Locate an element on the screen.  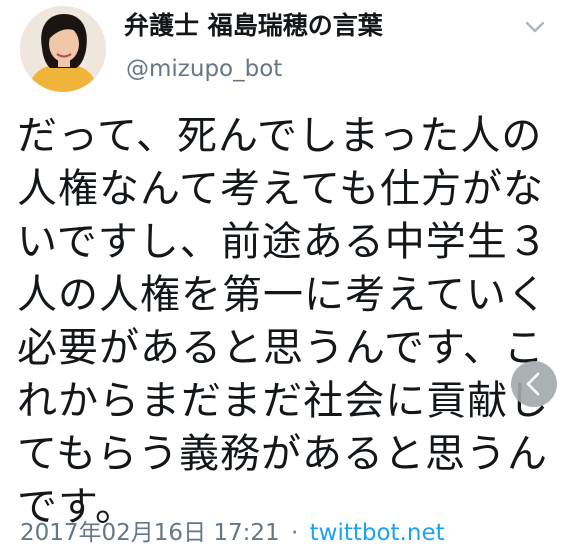
tweet-meta: 2017年02月16日 17:21 · twittbot.net is located at coordinates (232, 533).